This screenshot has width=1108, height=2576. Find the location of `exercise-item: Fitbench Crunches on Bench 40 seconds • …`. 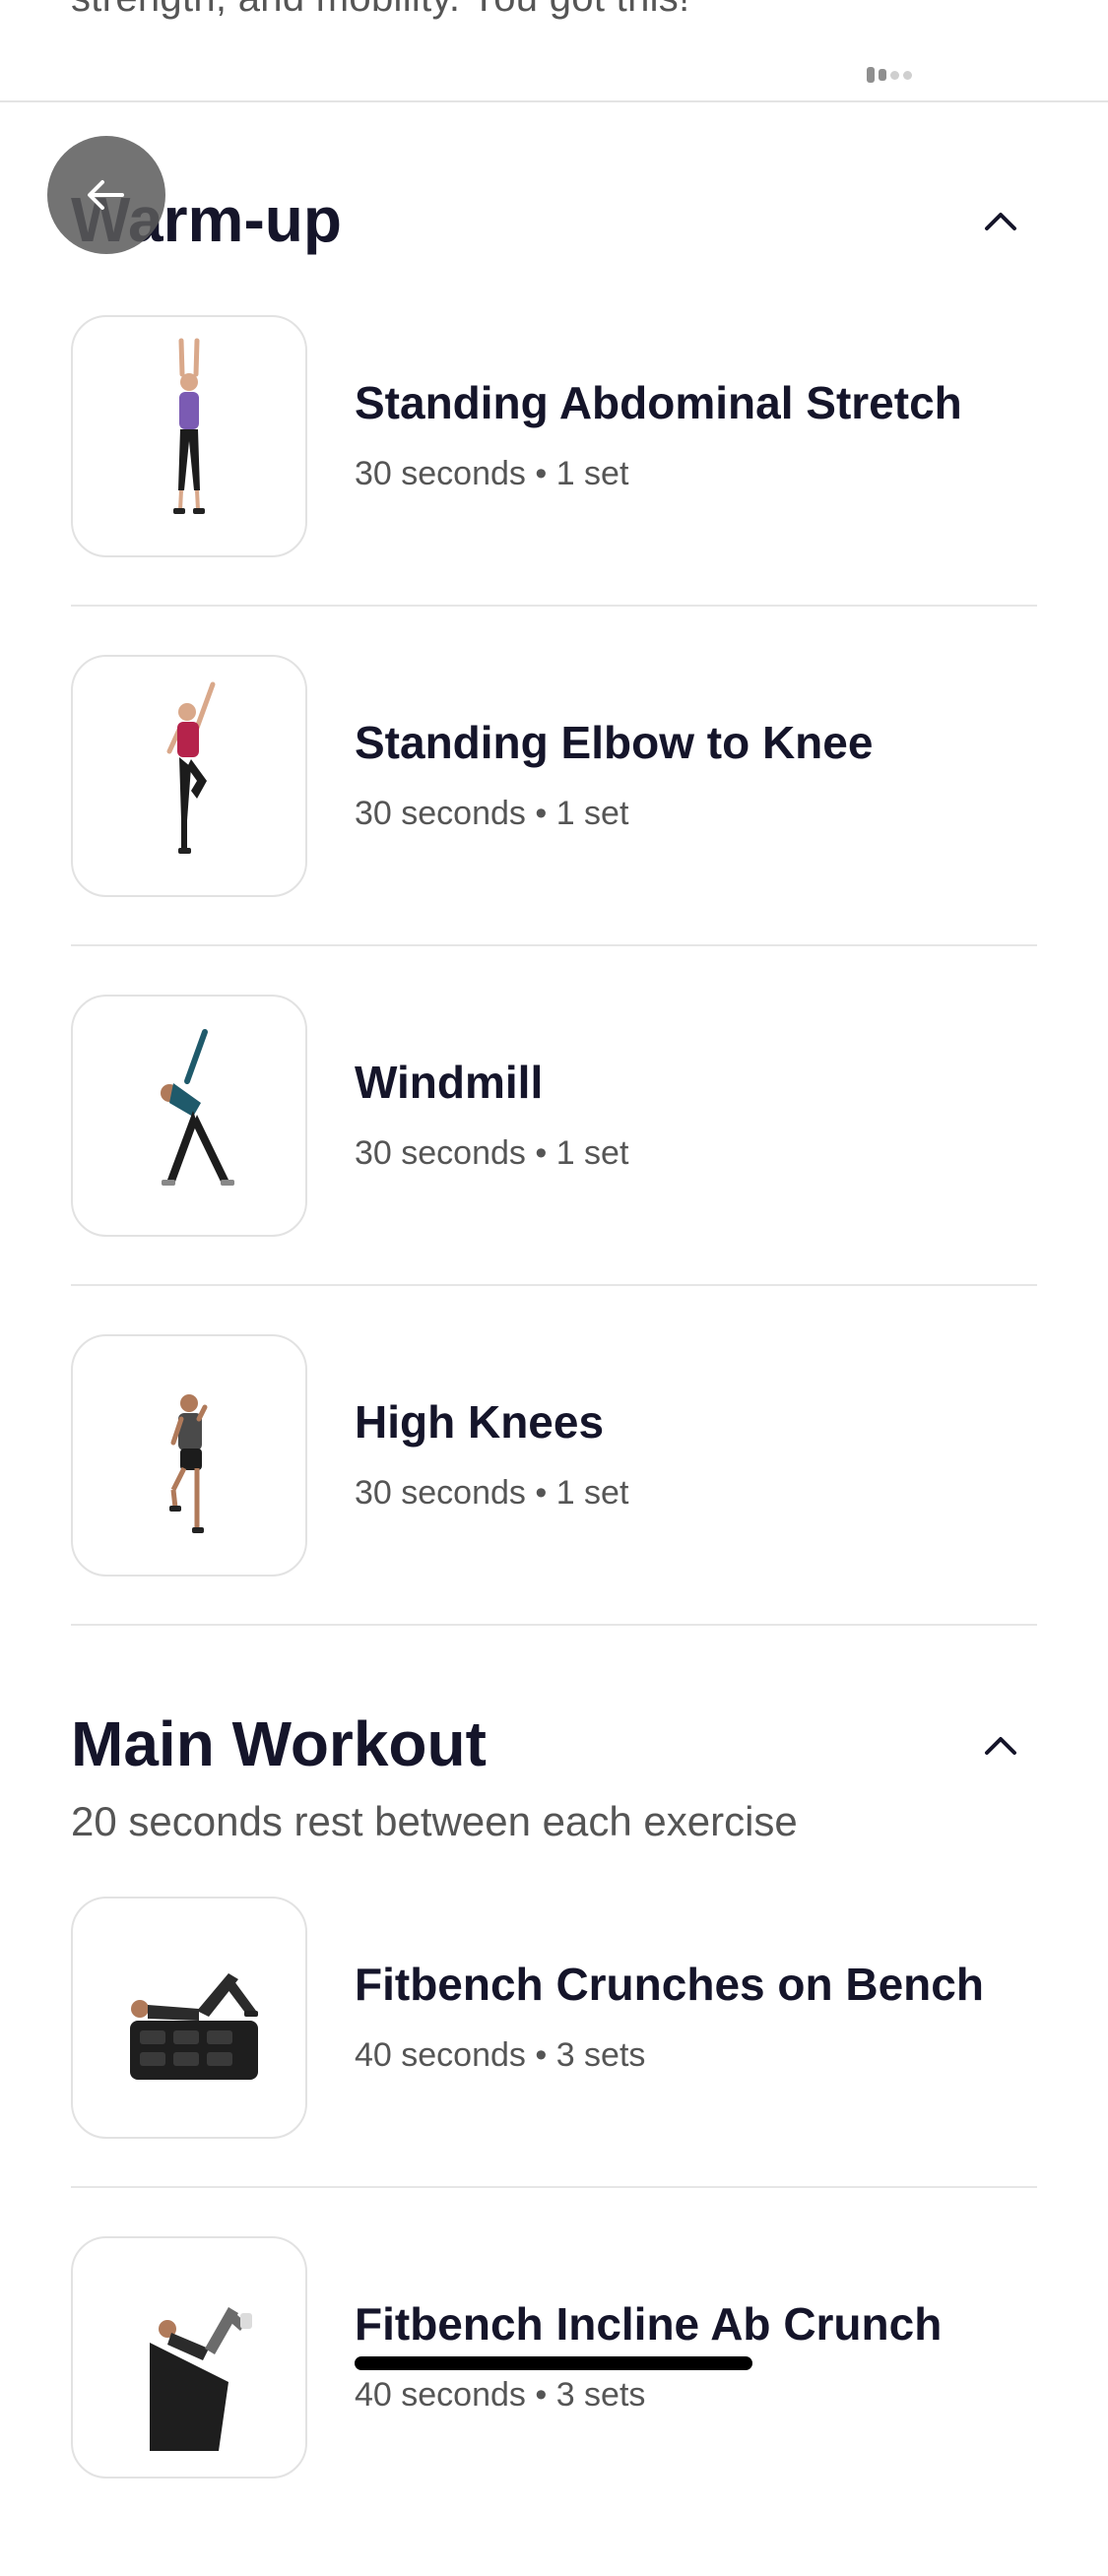

exercise-item: Fitbench Crunches on Bench 40 seconds • … is located at coordinates (554, 2066).